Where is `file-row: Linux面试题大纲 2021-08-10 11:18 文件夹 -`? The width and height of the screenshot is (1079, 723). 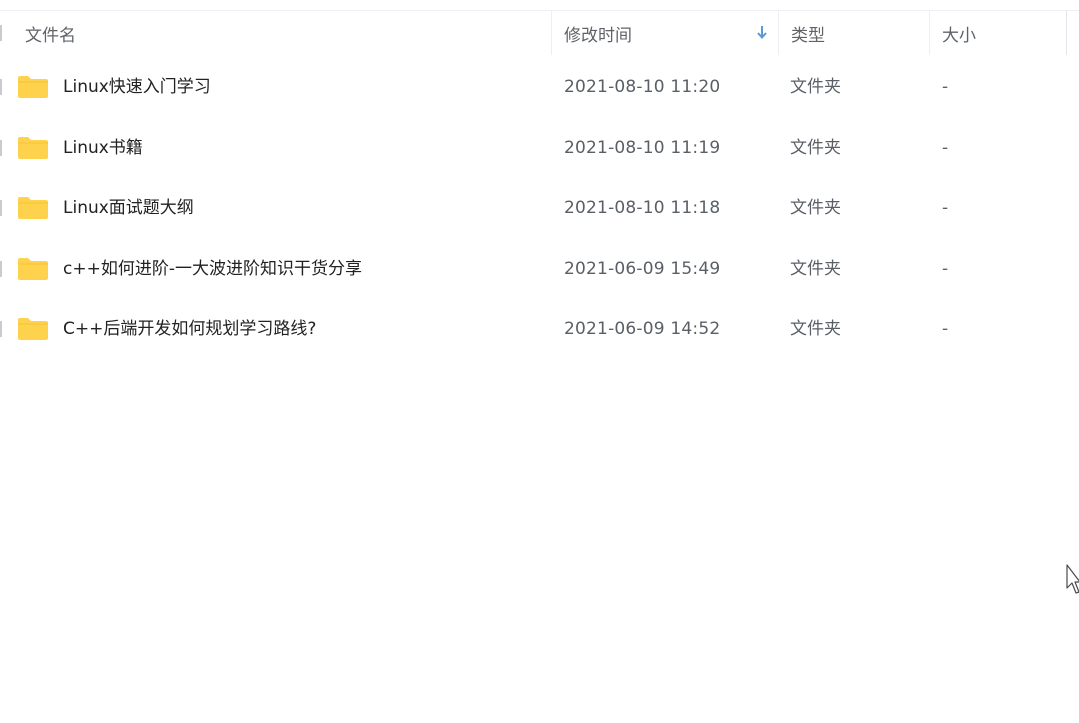 file-row: Linux面试题大纲 2021-08-10 11:18 文件夹 - is located at coordinates (539, 208).